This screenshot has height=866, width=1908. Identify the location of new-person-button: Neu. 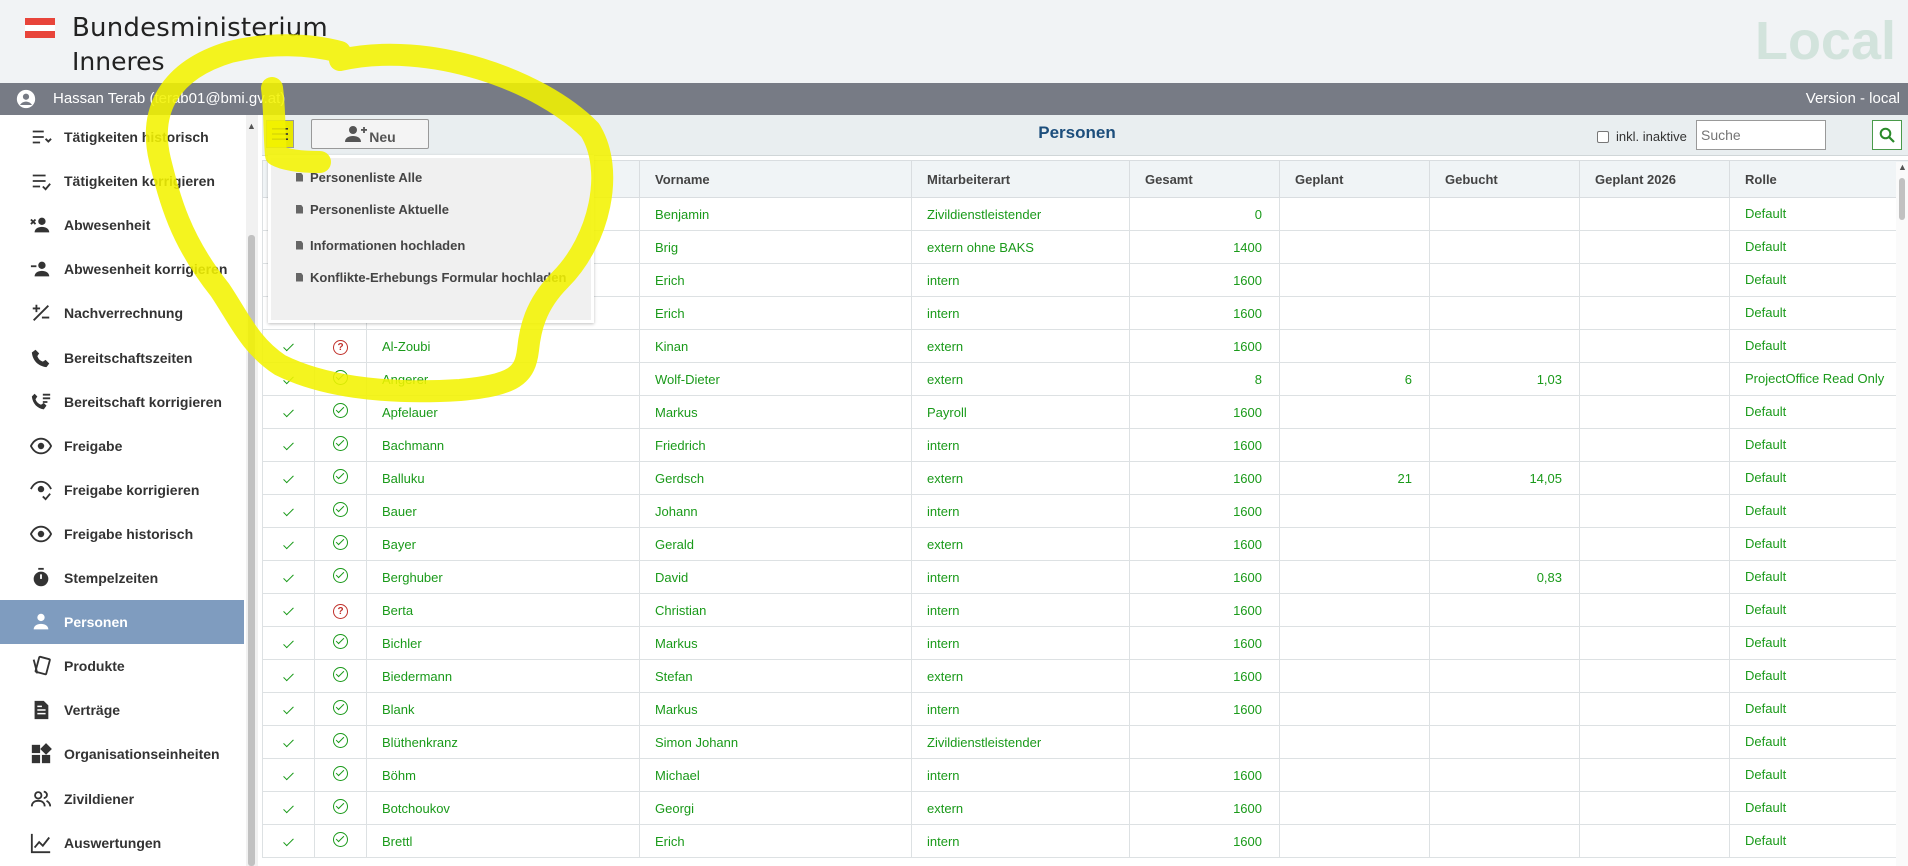
(370, 134).